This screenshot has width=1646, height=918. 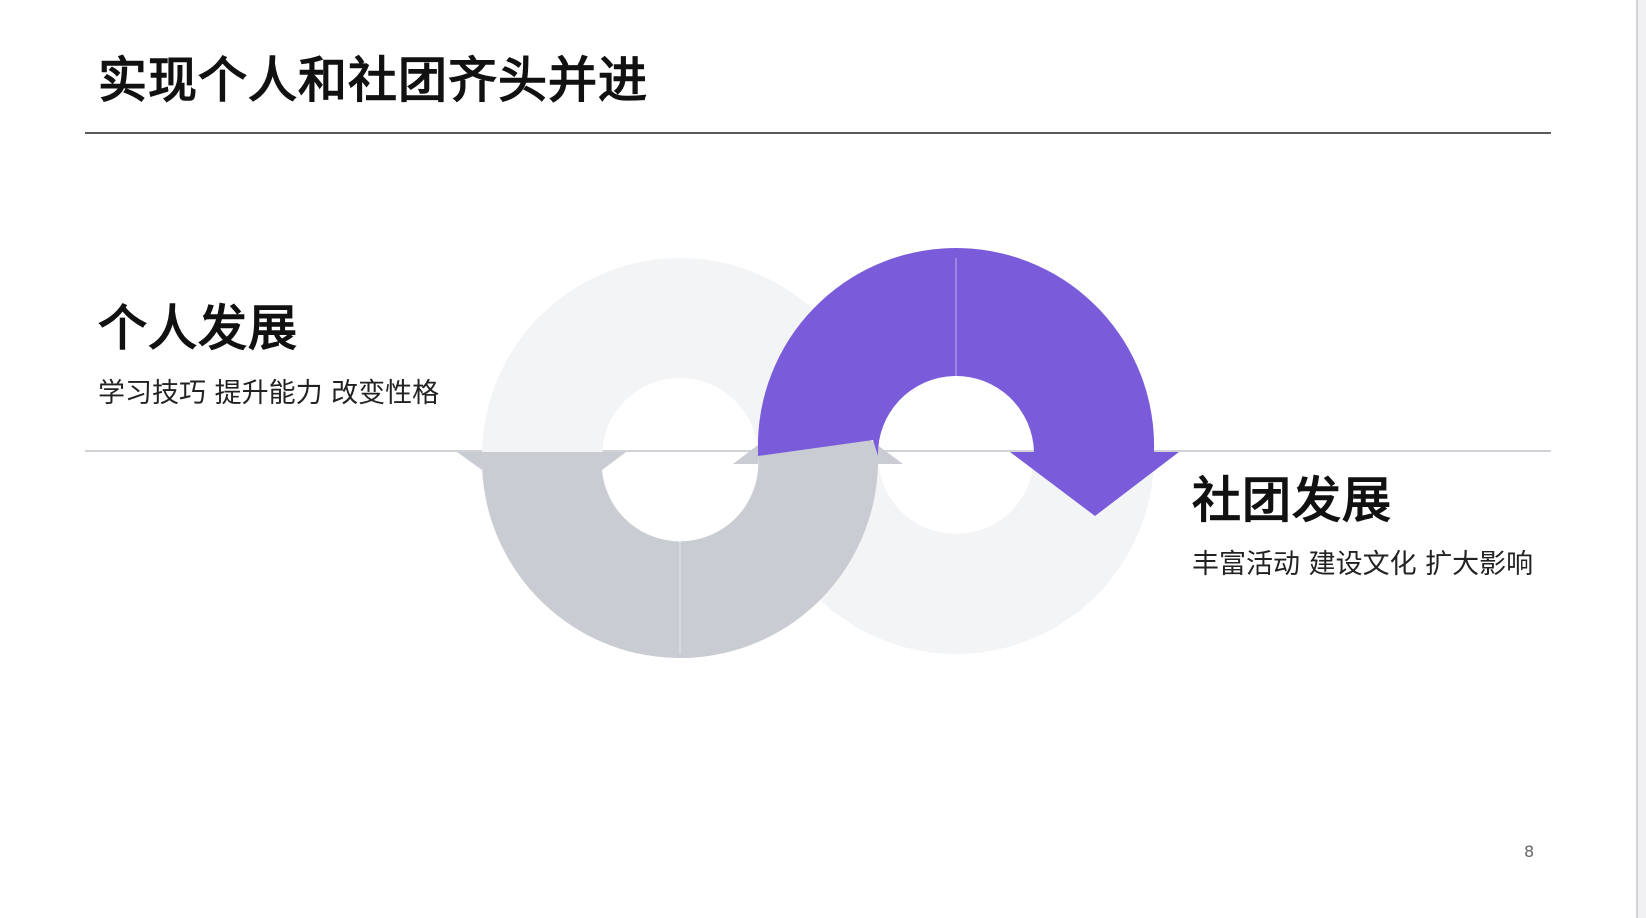 What do you see at coordinates (269, 393) in the screenshot?
I see `personal-development-subtext: 学习技巧 提升能力 改变性格` at bounding box center [269, 393].